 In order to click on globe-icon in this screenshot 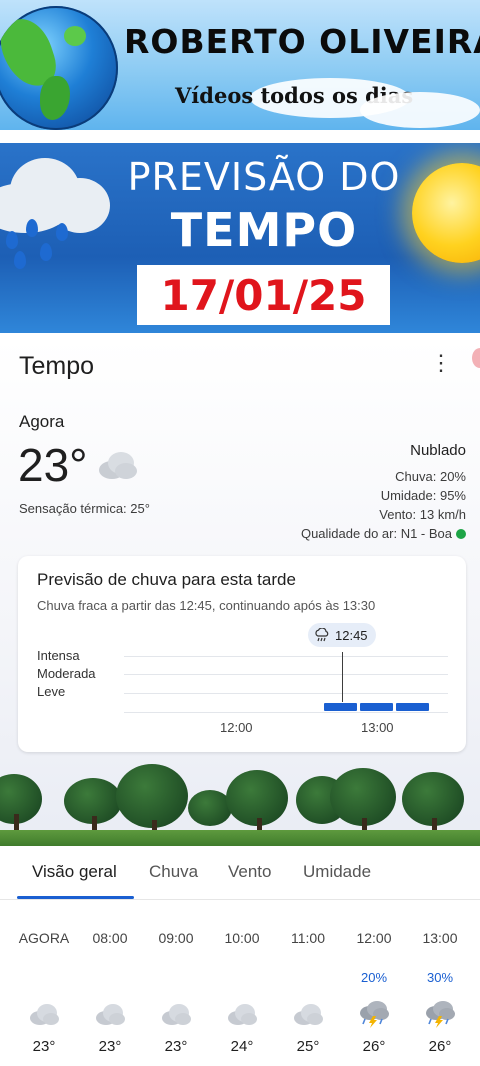, I will do `click(59, 68)`.